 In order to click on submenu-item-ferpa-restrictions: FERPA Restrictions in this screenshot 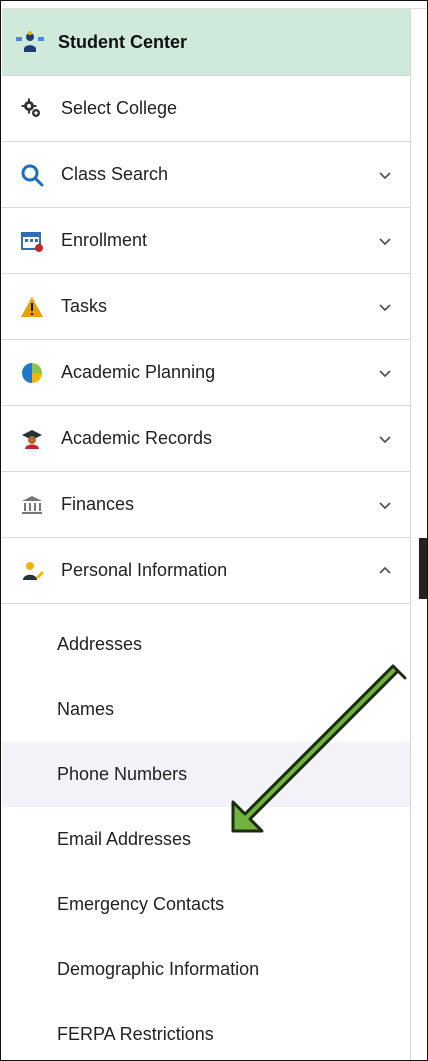, I will do `click(206, 1031)`.